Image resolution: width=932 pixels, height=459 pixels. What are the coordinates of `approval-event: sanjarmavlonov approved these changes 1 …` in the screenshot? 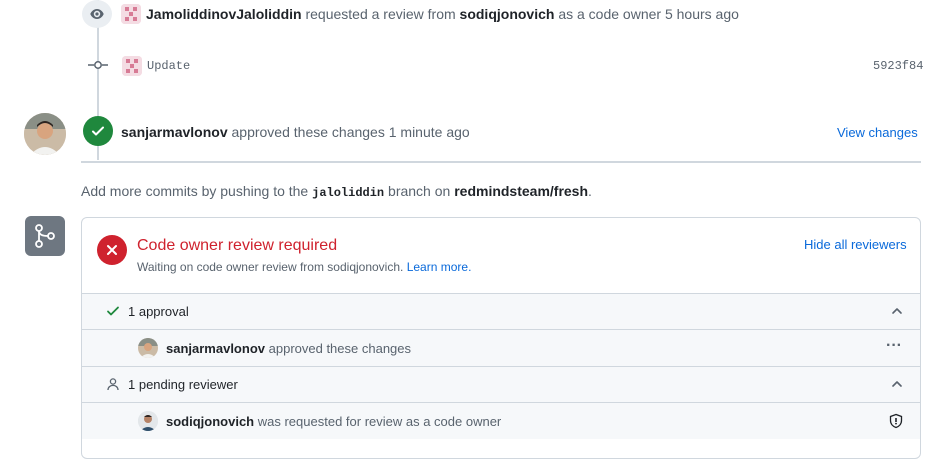 It's located at (295, 132).